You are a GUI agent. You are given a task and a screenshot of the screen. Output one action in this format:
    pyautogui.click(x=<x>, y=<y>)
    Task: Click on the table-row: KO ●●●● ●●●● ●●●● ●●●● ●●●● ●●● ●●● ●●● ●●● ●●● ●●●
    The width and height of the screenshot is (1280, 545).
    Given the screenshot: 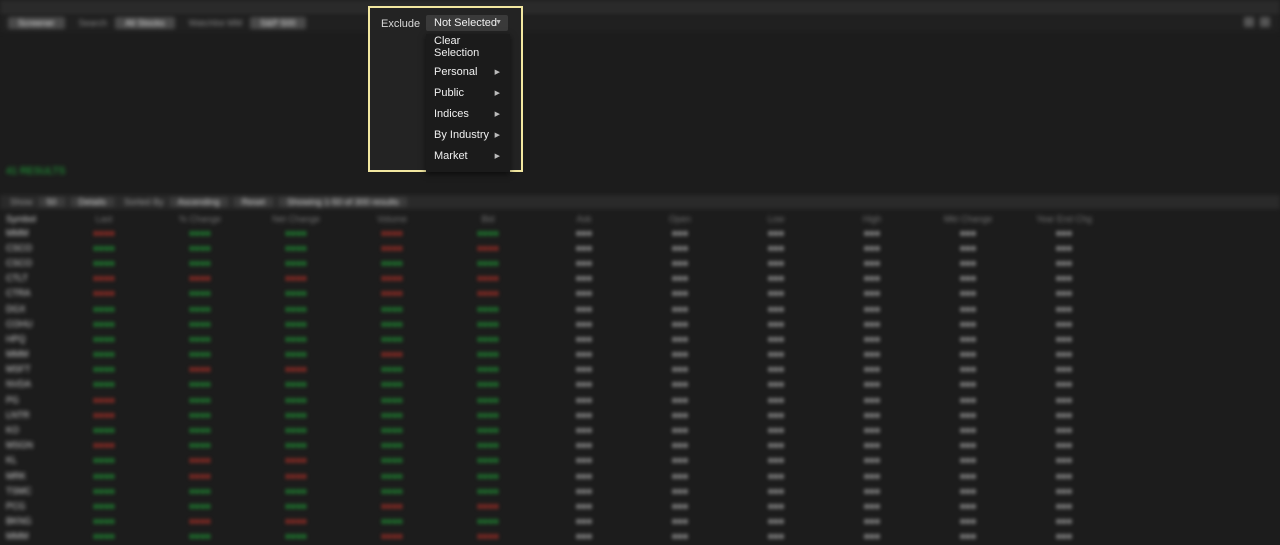 What is the action you would take?
    pyautogui.click(x=640, y=429)
    